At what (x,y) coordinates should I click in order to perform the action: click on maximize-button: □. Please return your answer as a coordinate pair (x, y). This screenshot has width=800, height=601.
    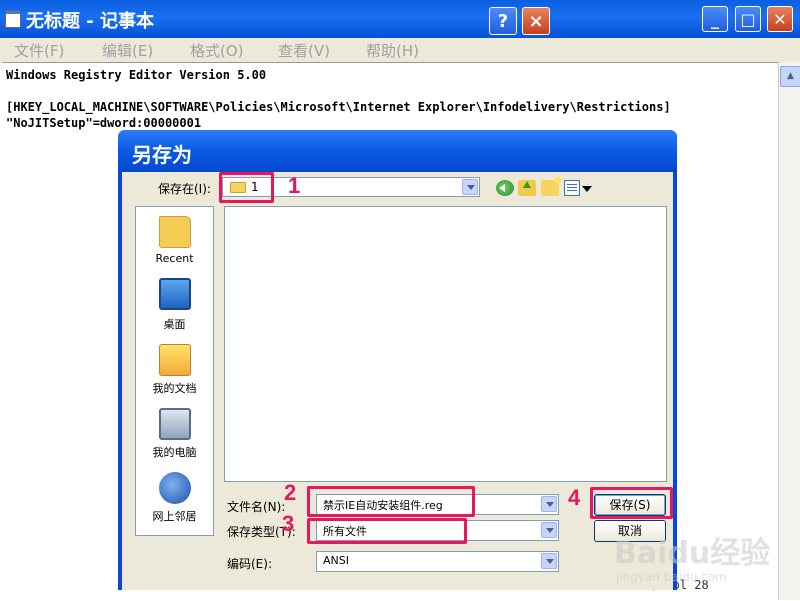
    Looking at the image, I should click on (748, 19).